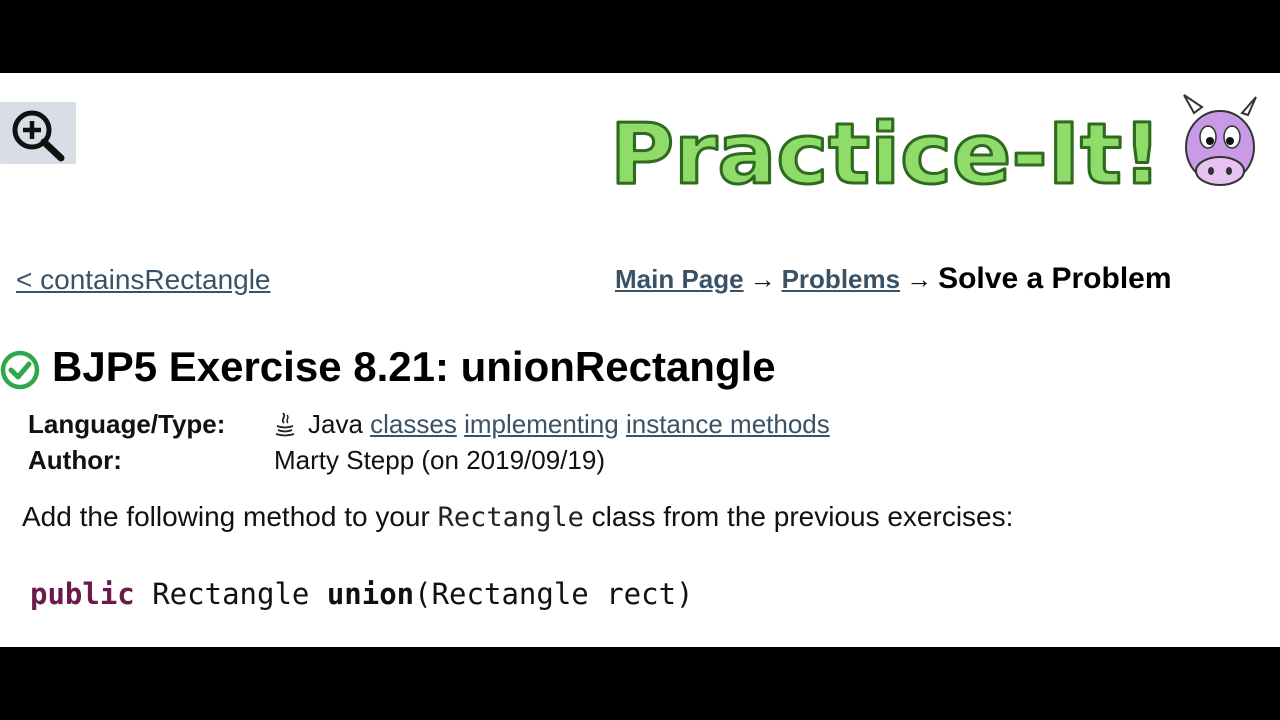  Describe the element at coordinates (230, 594) in the screenshot. I see `code-return-type: Rectangle` at that location.